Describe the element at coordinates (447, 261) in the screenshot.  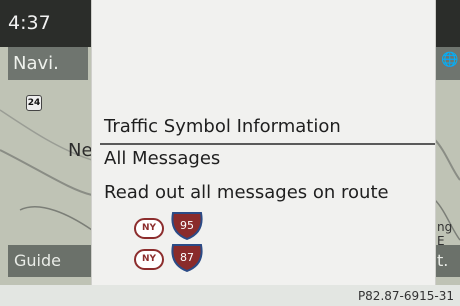
I see `right-bottom-button: t.` at that location.